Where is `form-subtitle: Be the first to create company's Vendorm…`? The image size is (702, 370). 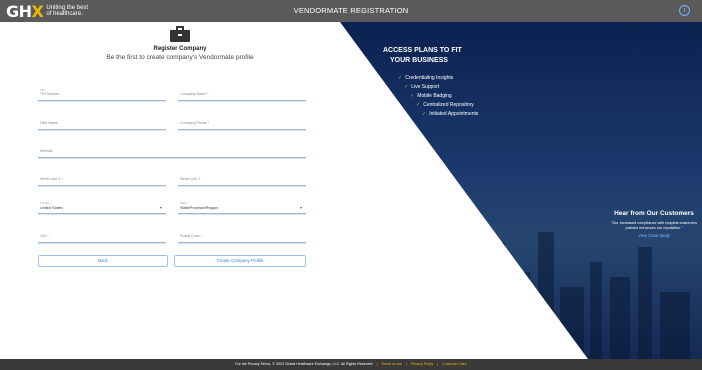
form-subtitle: Be the first to create company's Vendorm… is located at coordinates (180, 57).